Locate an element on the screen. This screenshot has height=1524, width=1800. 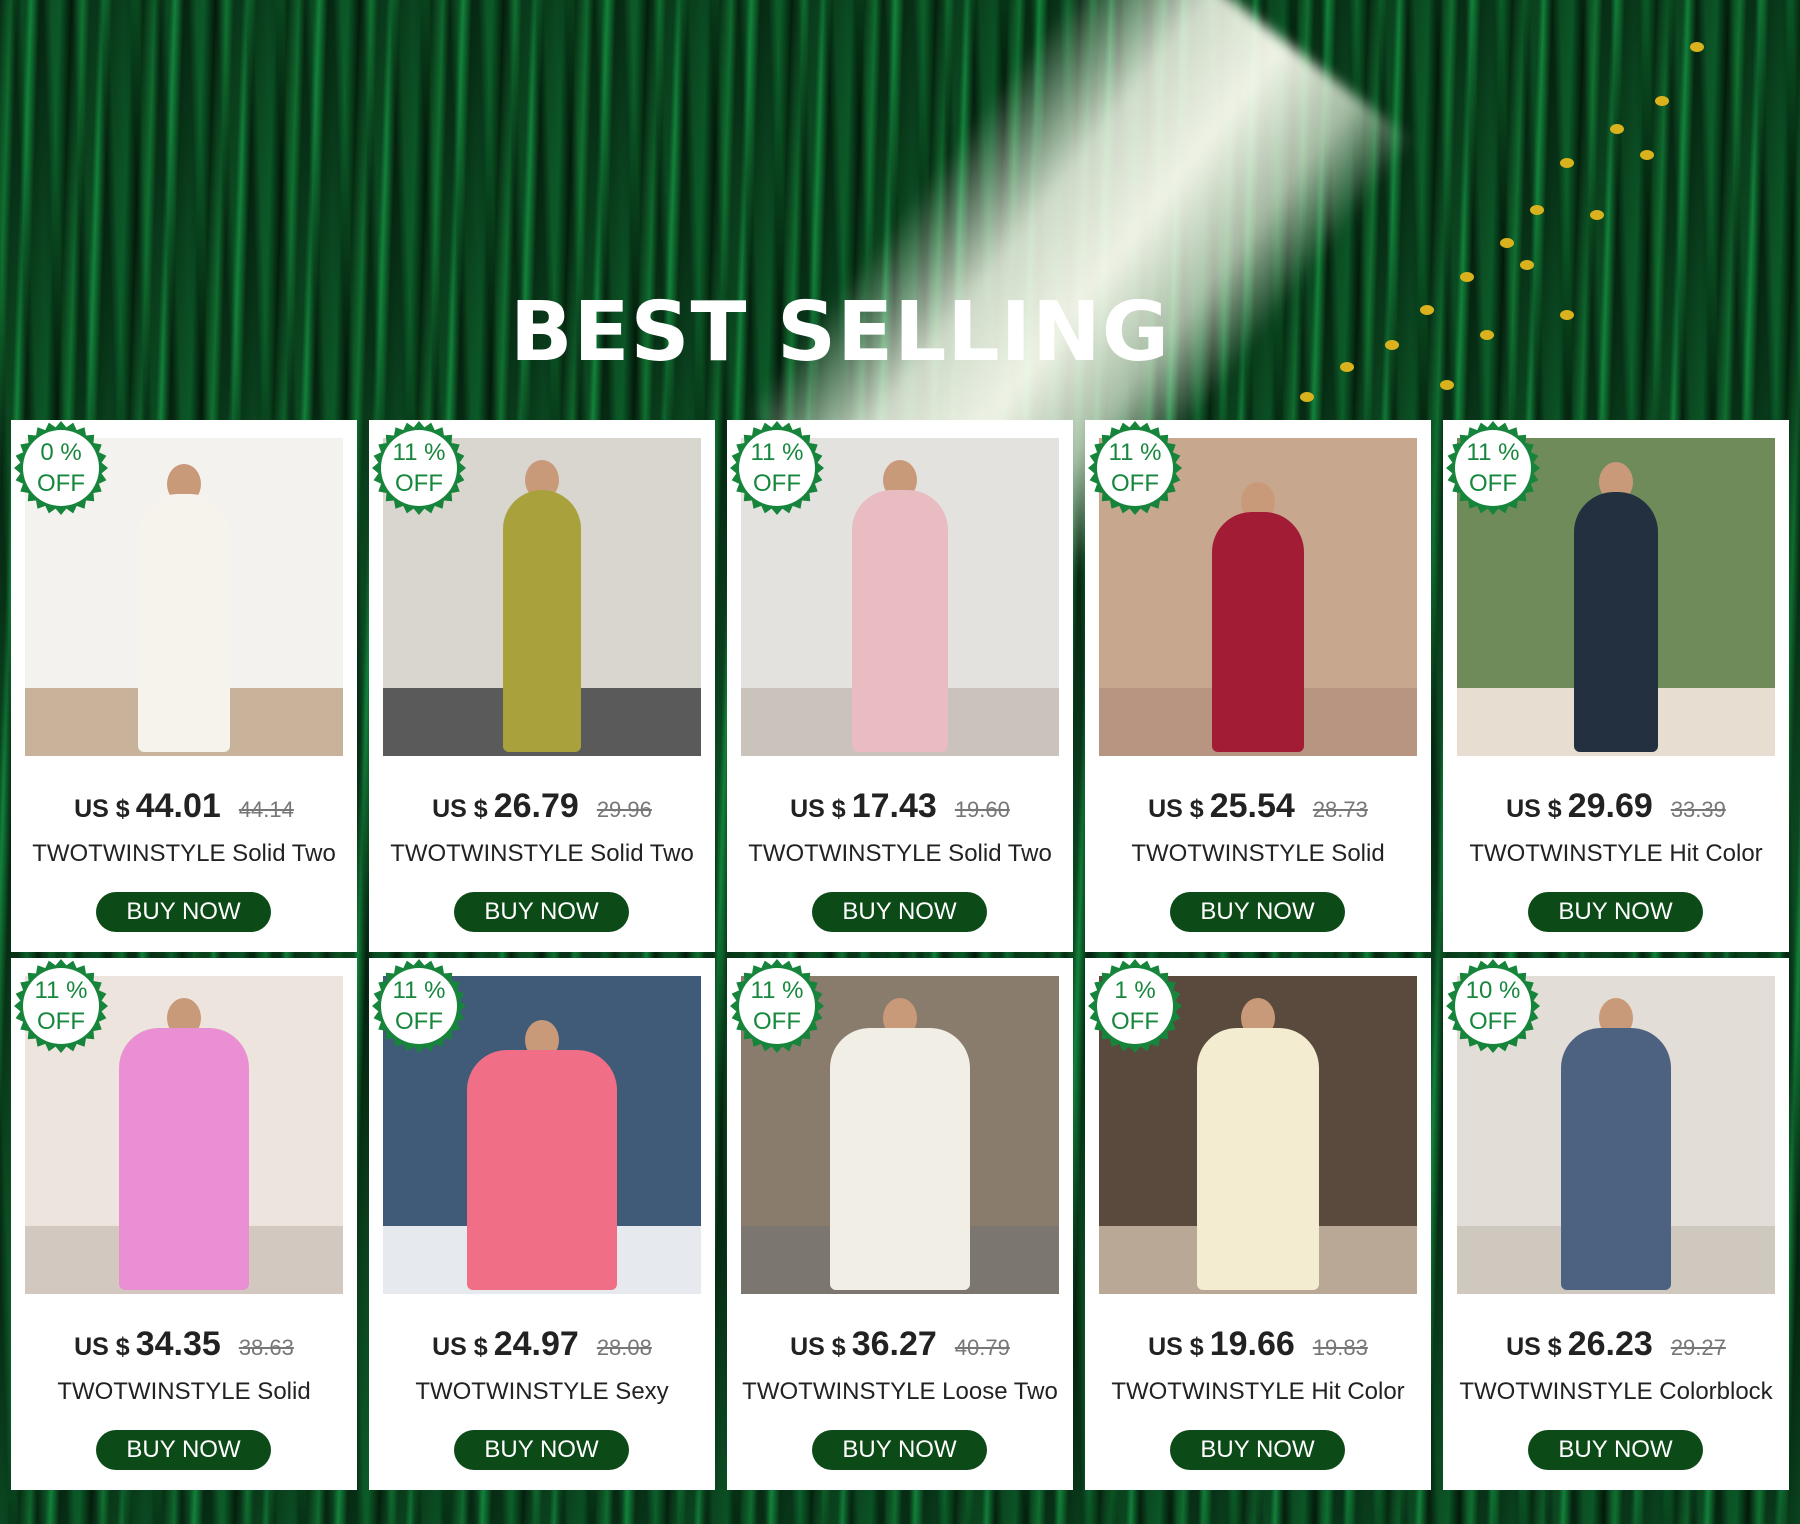
sale-price: 34.35 is located at coordinates (178, 1344).